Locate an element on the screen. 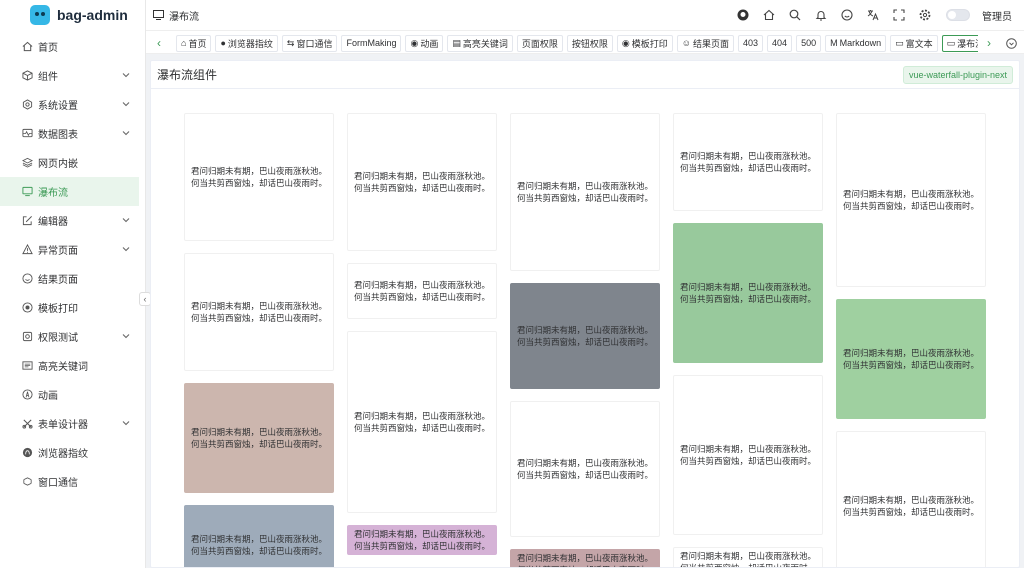  tab-tag: ▭ 富文本 is located at coordinates (914, 43).